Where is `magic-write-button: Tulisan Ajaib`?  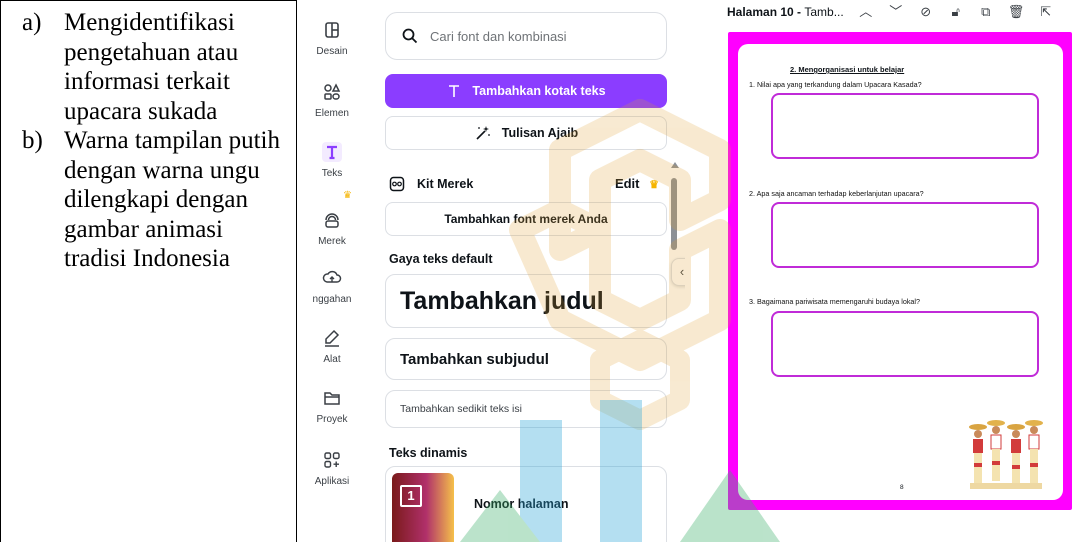 magic-write-button: Tulisan Ajaib is located at coordinates (526, 133).